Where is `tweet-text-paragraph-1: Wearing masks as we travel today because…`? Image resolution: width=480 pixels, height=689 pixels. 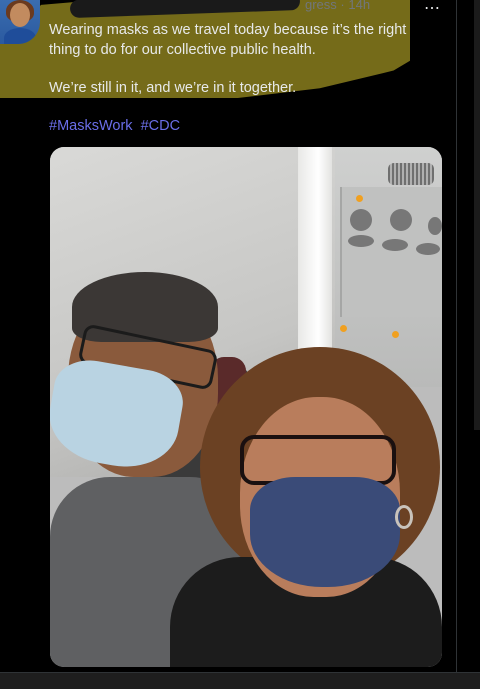 tweet-text-paragraph-1: Wearing masks as we travel today because… is located at coordinates (228, 40).